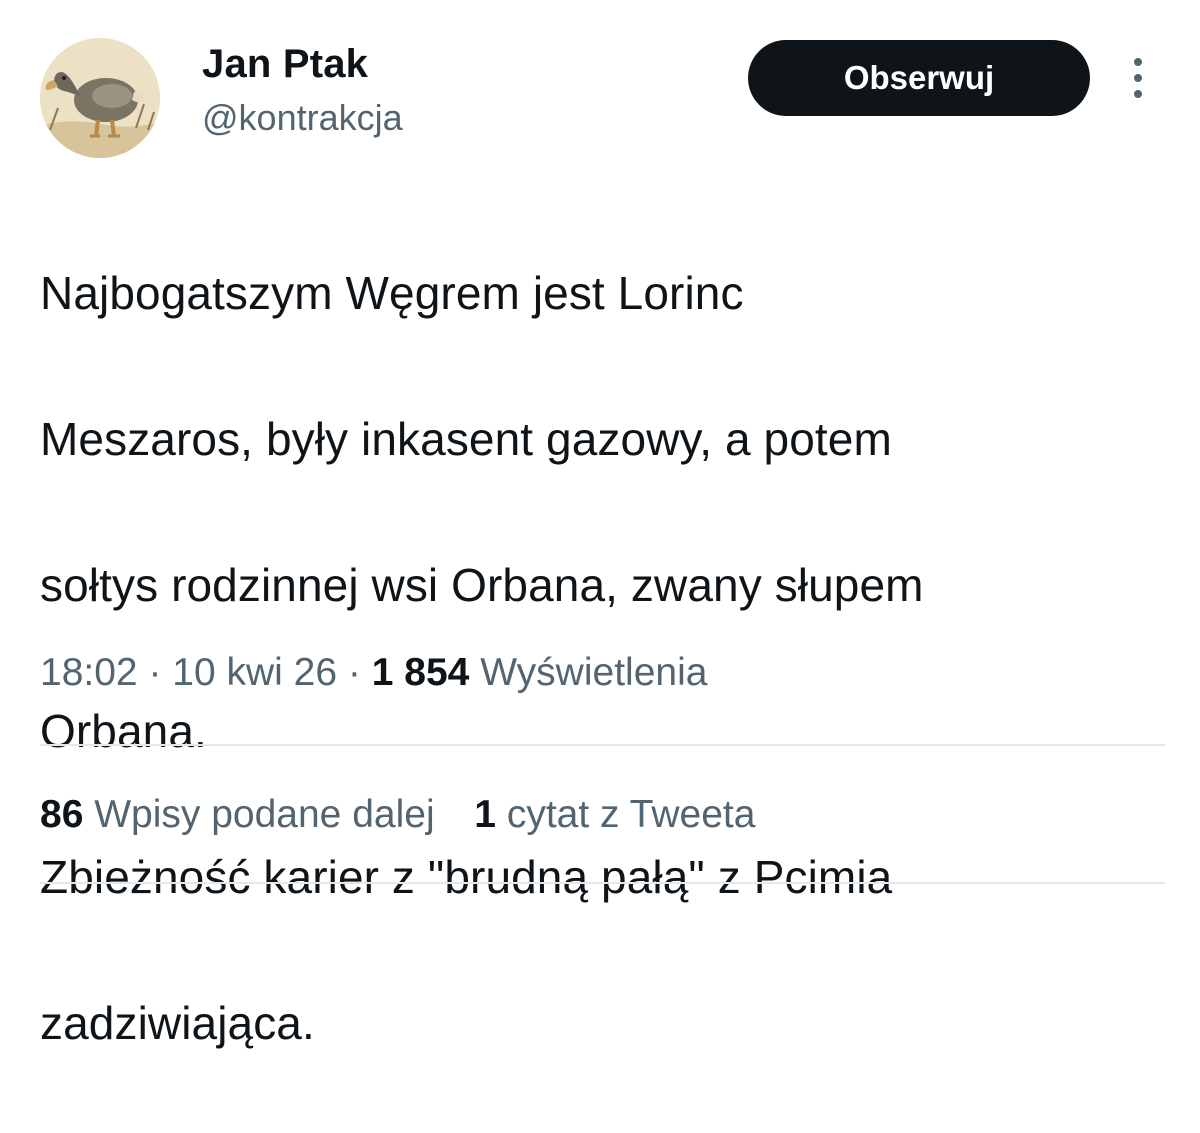 The image size is (1200, 1133). I want to click on tweet-time: 18:02, so click(89, 672).